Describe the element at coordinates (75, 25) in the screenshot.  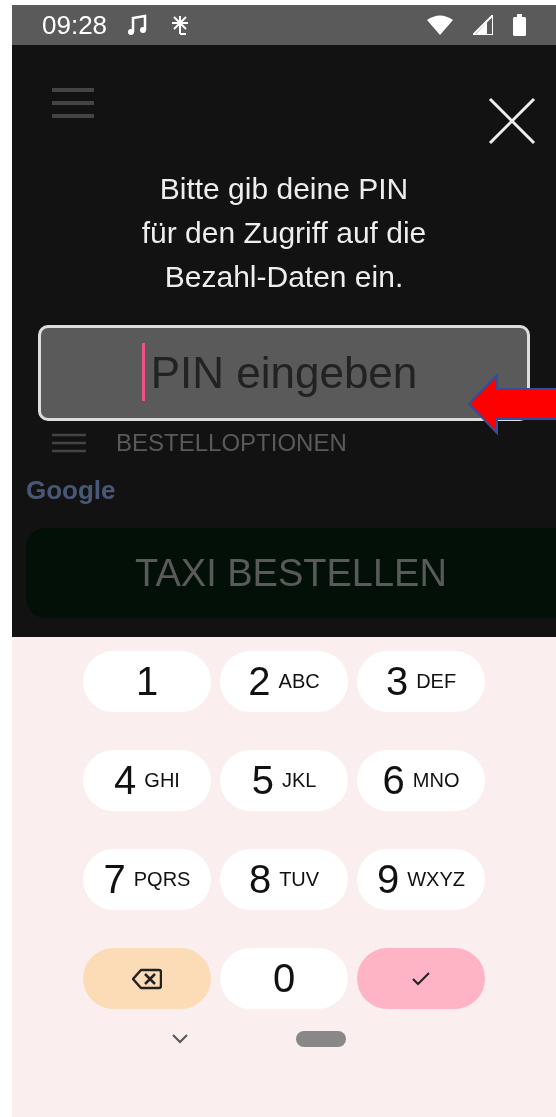
I see `status-time: 09:28` at that location.